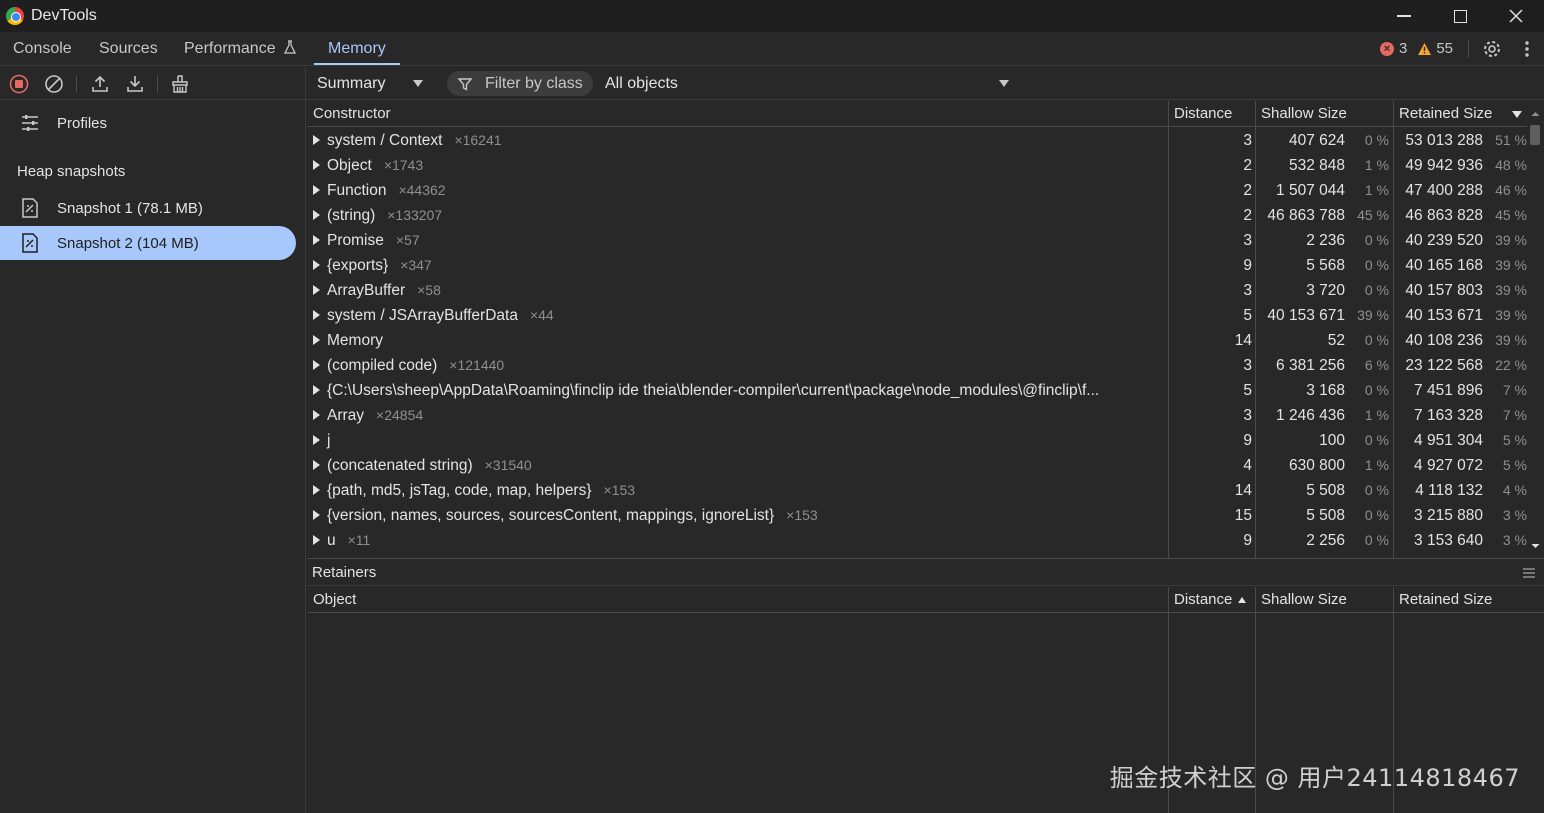 The height and width of the screenshot is (813, 1544). I want to click on shallow-percent-cell: 0 %, so click(1376, 540).